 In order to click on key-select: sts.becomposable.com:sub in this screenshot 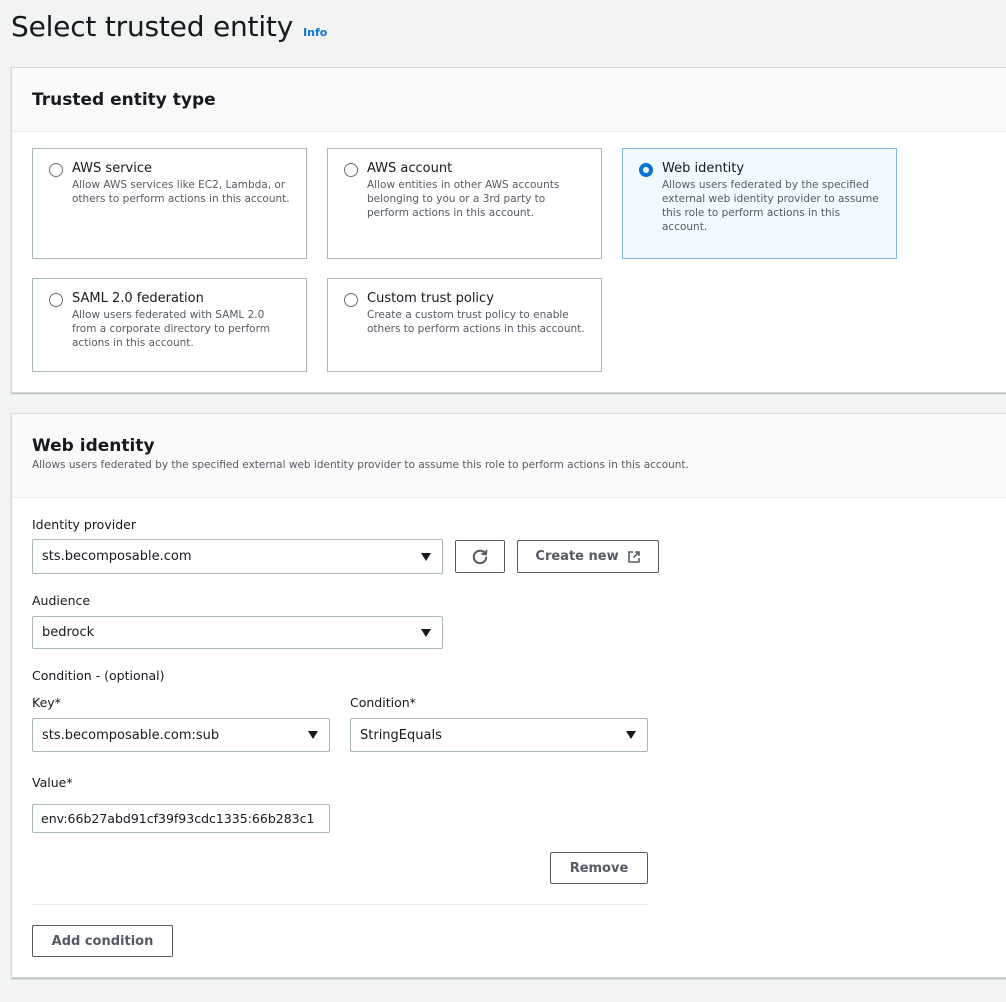, I will do `click(181, 735)`.